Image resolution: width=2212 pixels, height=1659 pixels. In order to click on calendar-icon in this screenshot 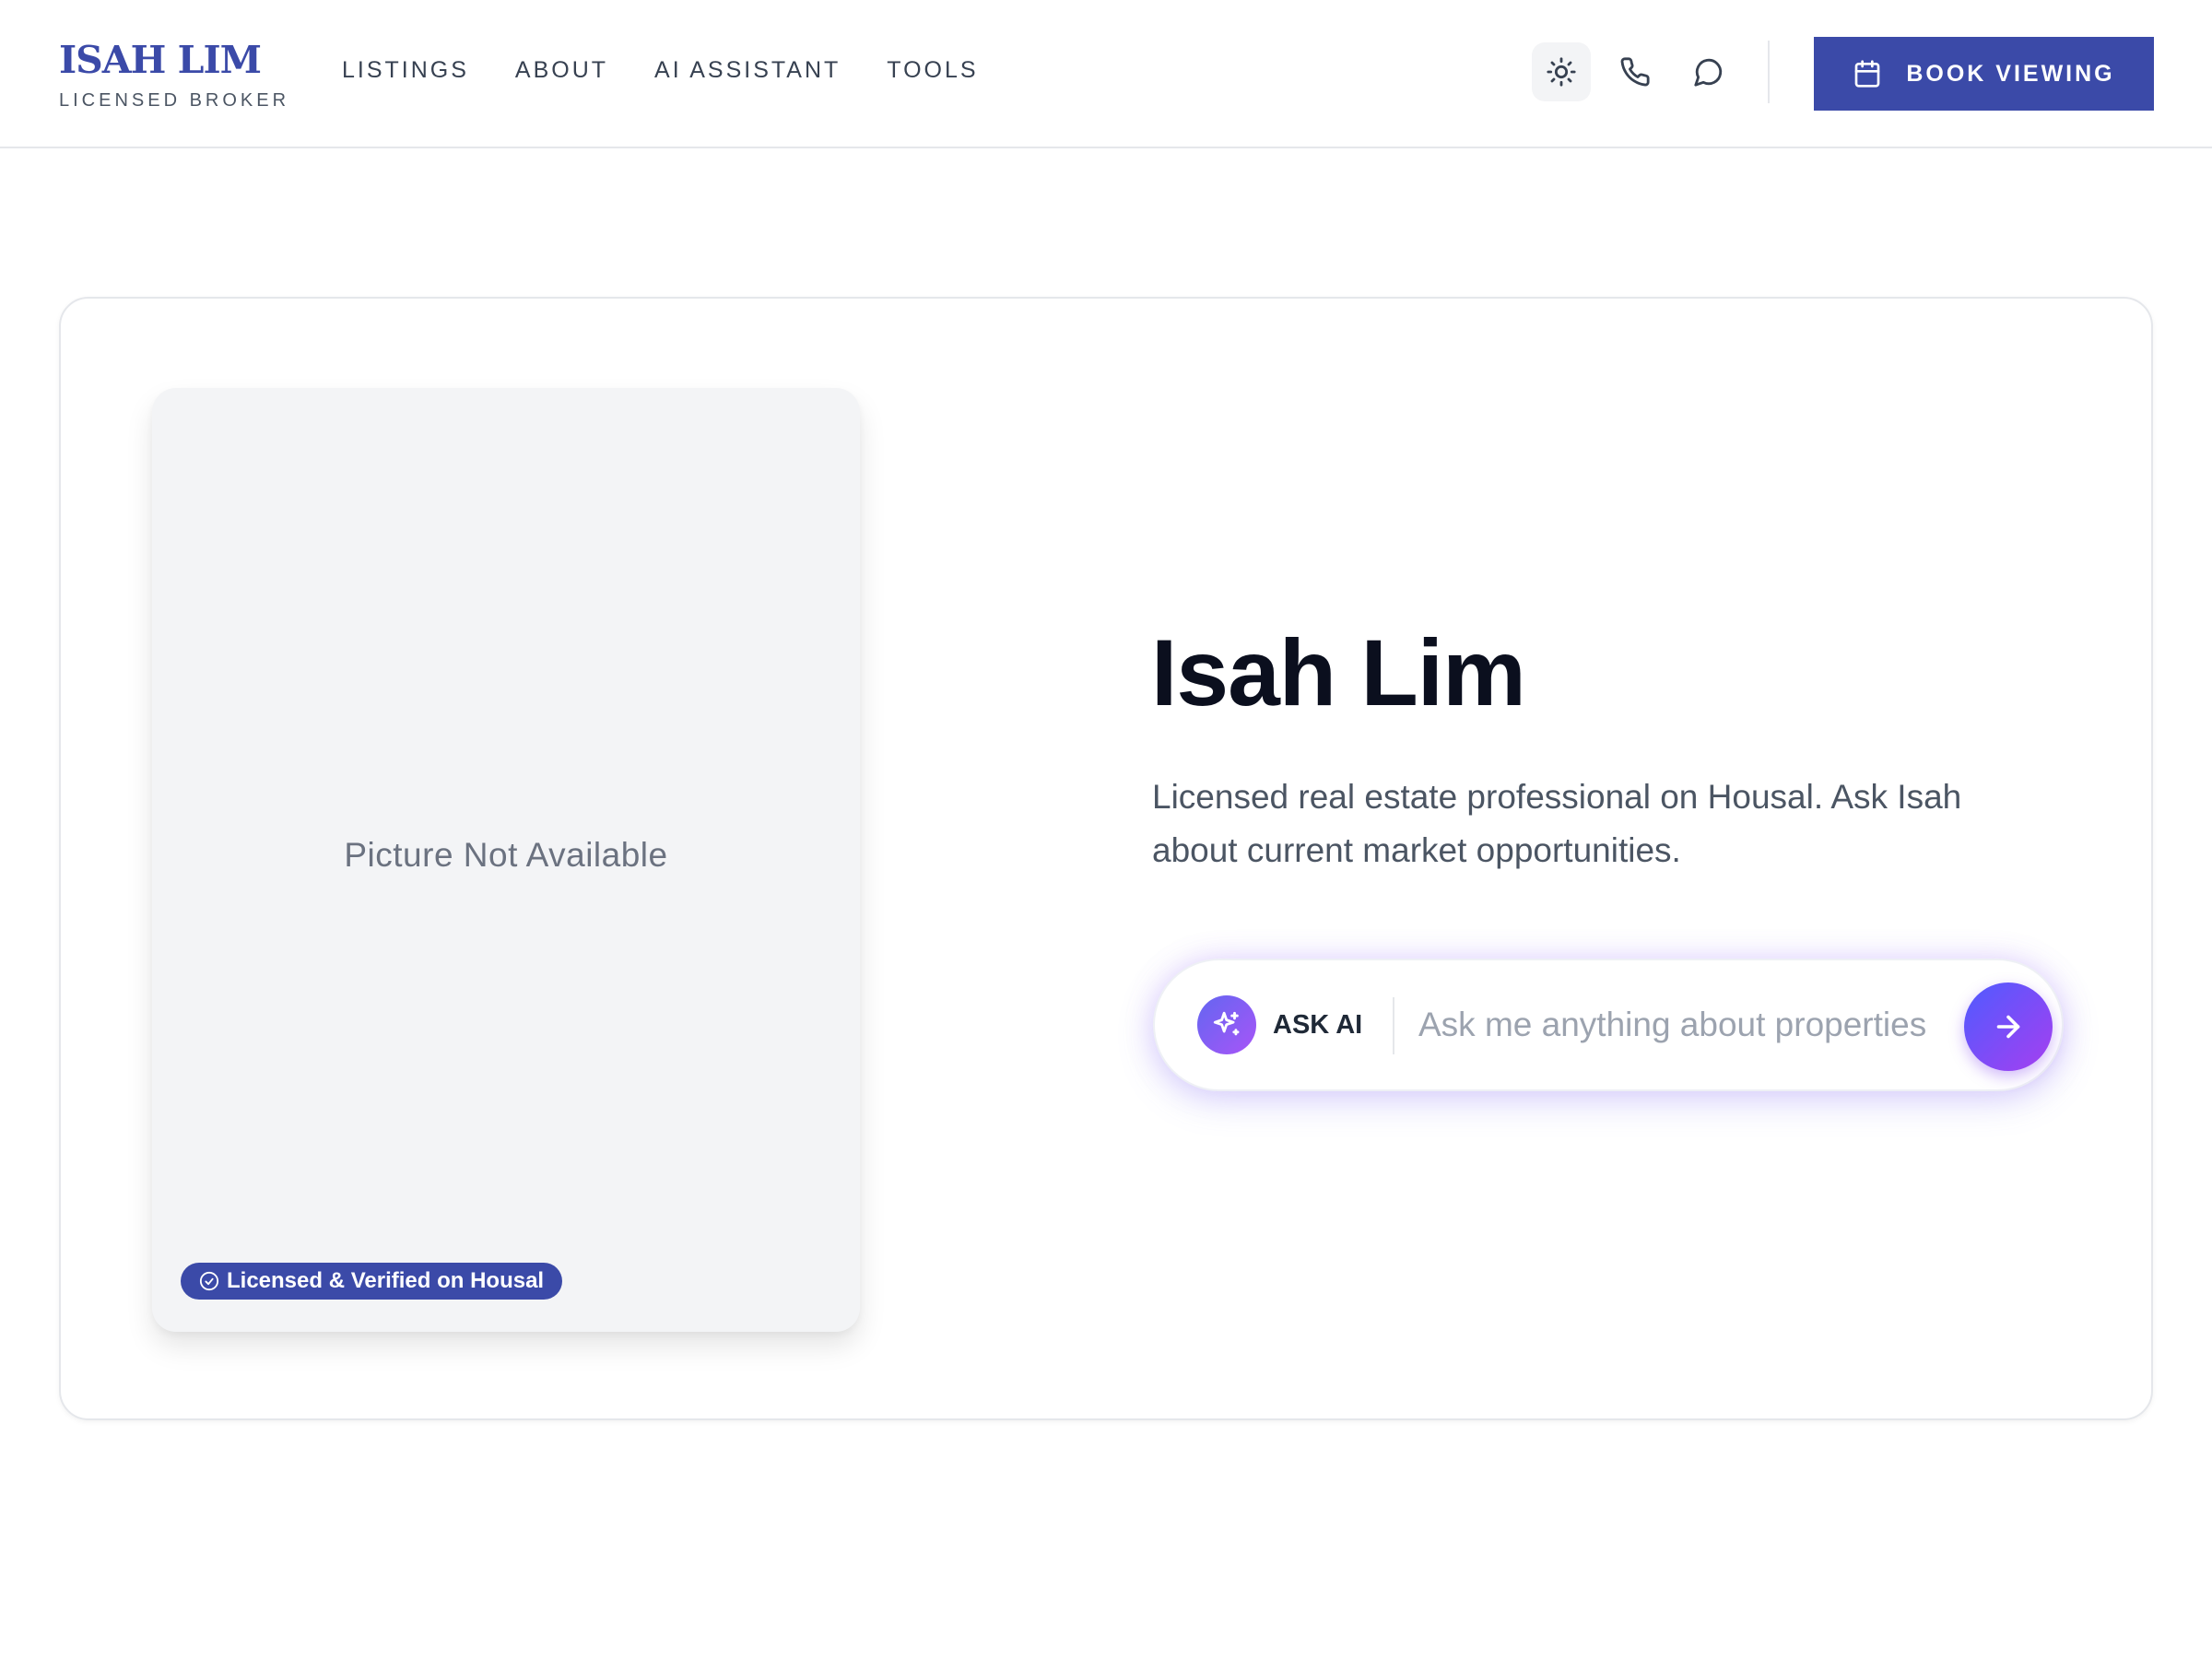, I will do `click(1867, 74)`.